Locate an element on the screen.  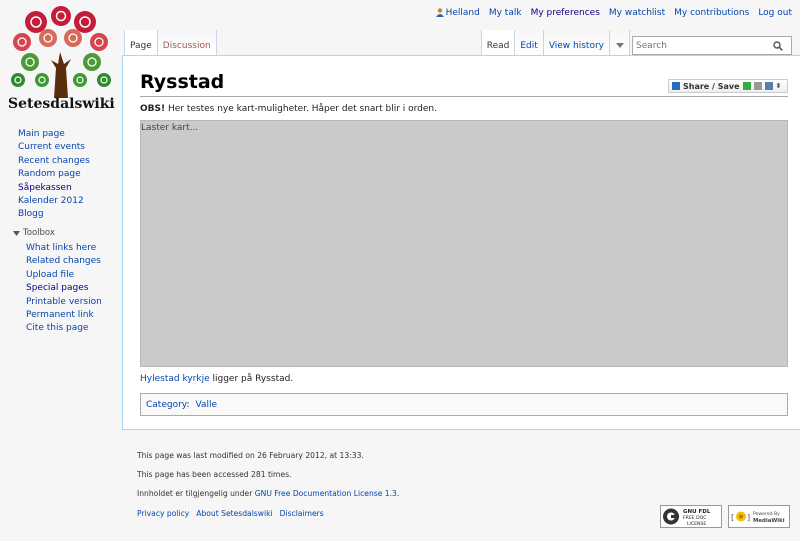
share-label: Share / Save is located at coordinates (711, 86).